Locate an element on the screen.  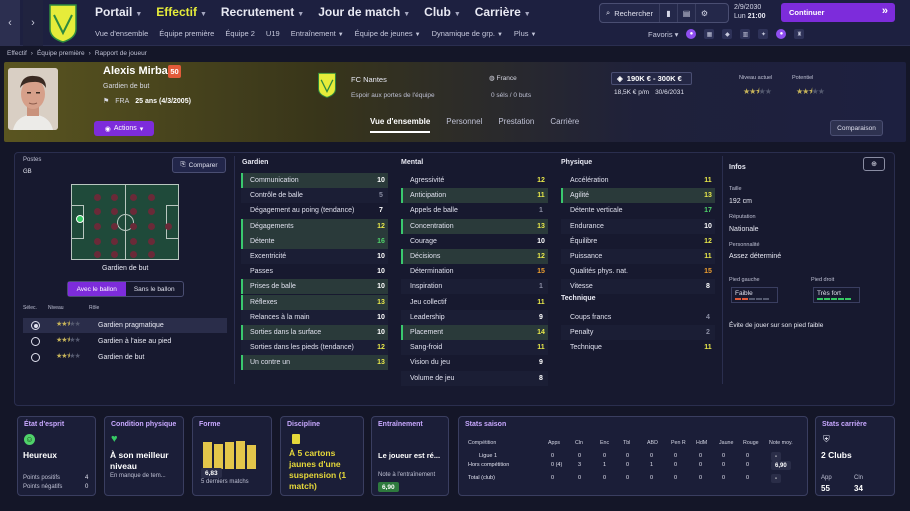
gear-icon: ⚙ is located at coordinates (703, 13).